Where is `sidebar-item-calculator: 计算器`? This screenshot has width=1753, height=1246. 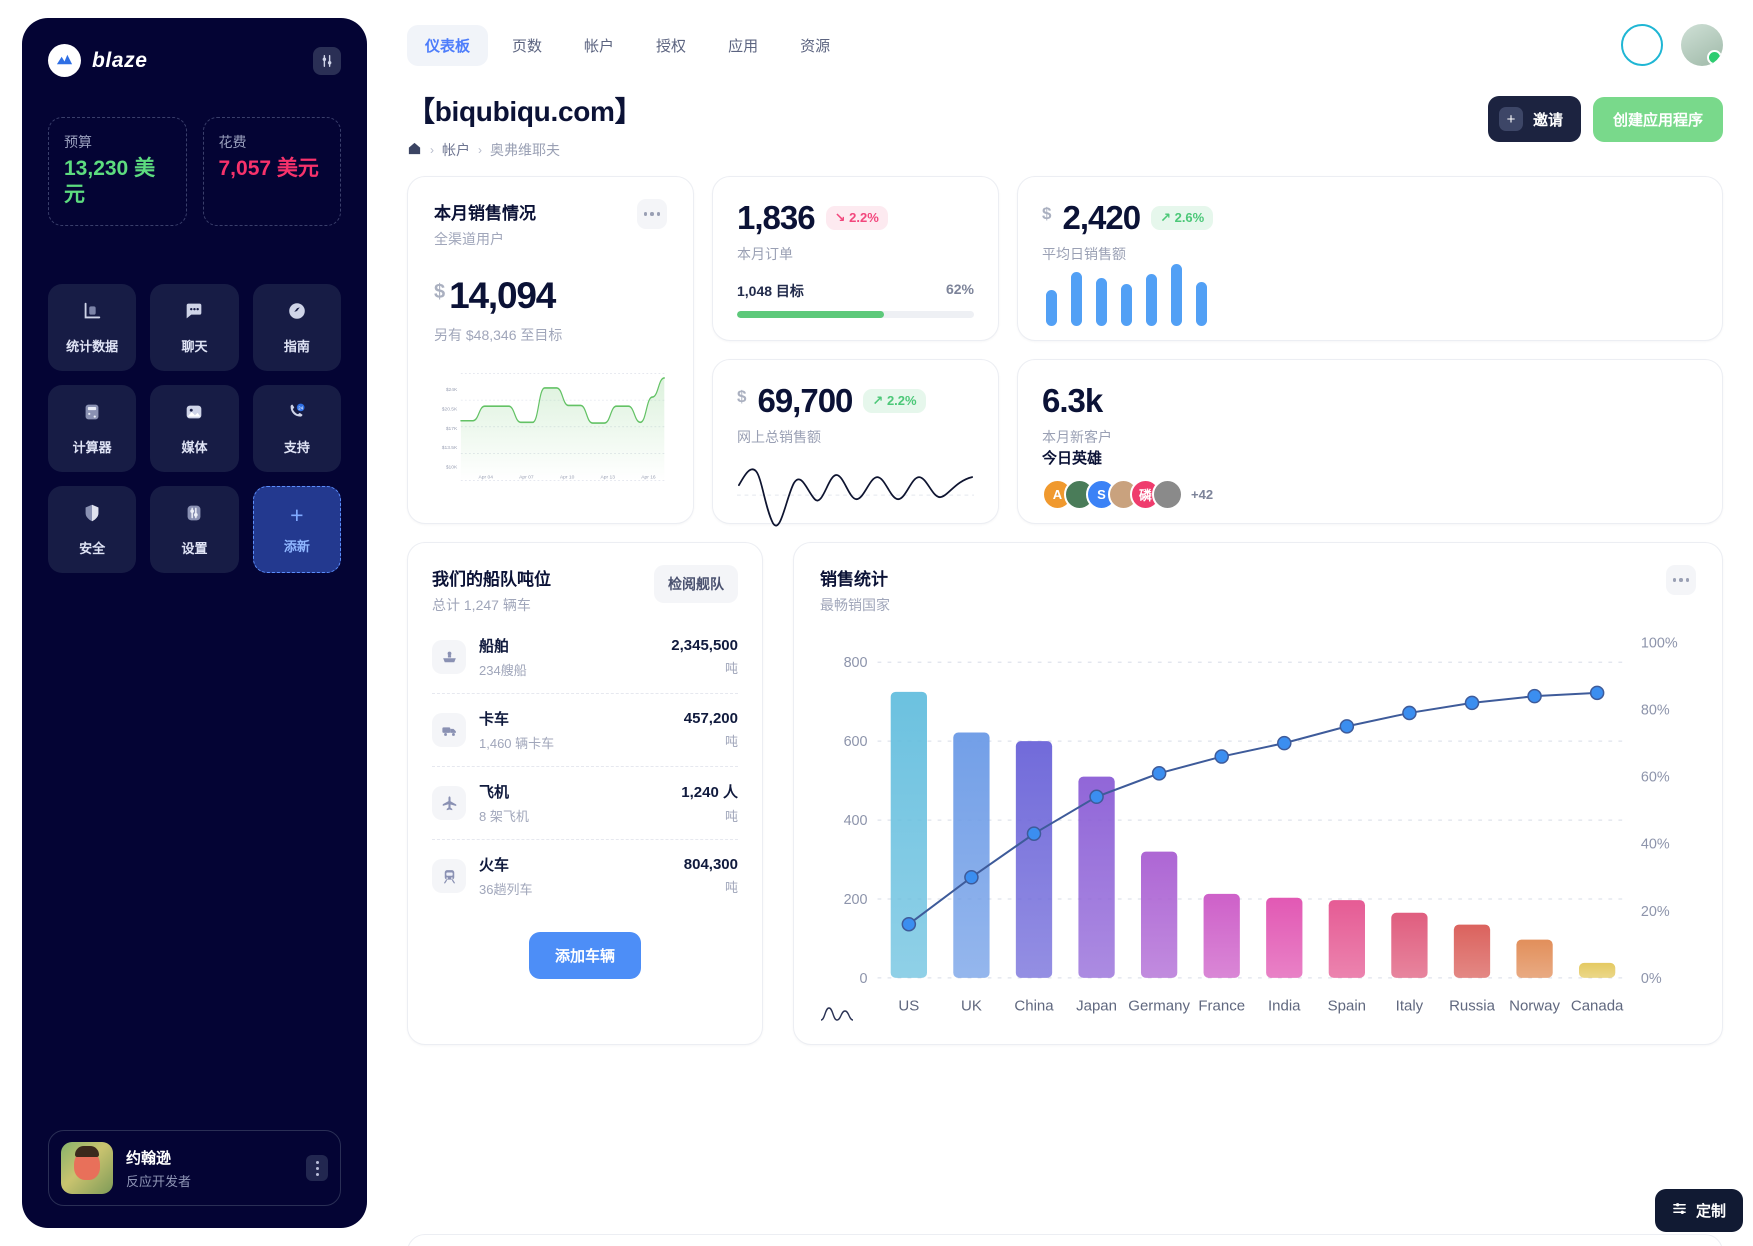
sidebar-item-calculator: 计算器 is located at coordinates (92, 428).